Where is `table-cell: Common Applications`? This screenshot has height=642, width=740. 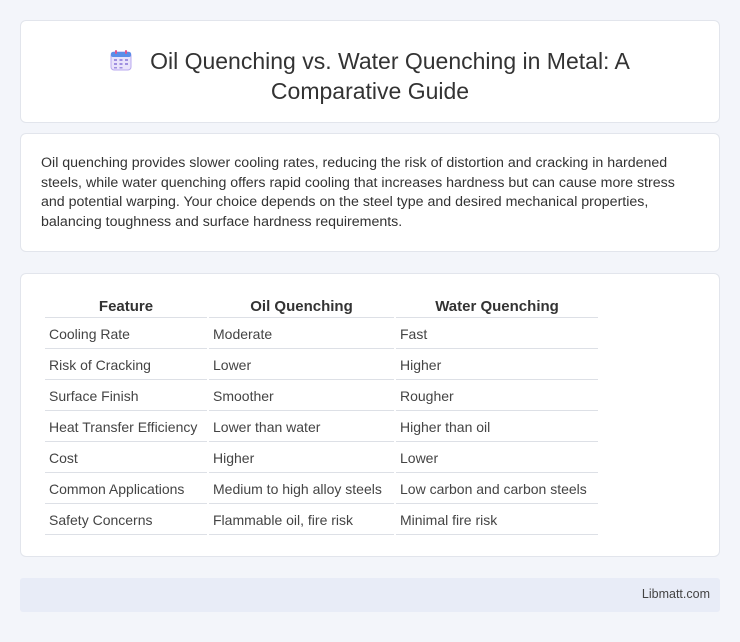 table-cell: Common Applications is located at coordinates (126, 489).